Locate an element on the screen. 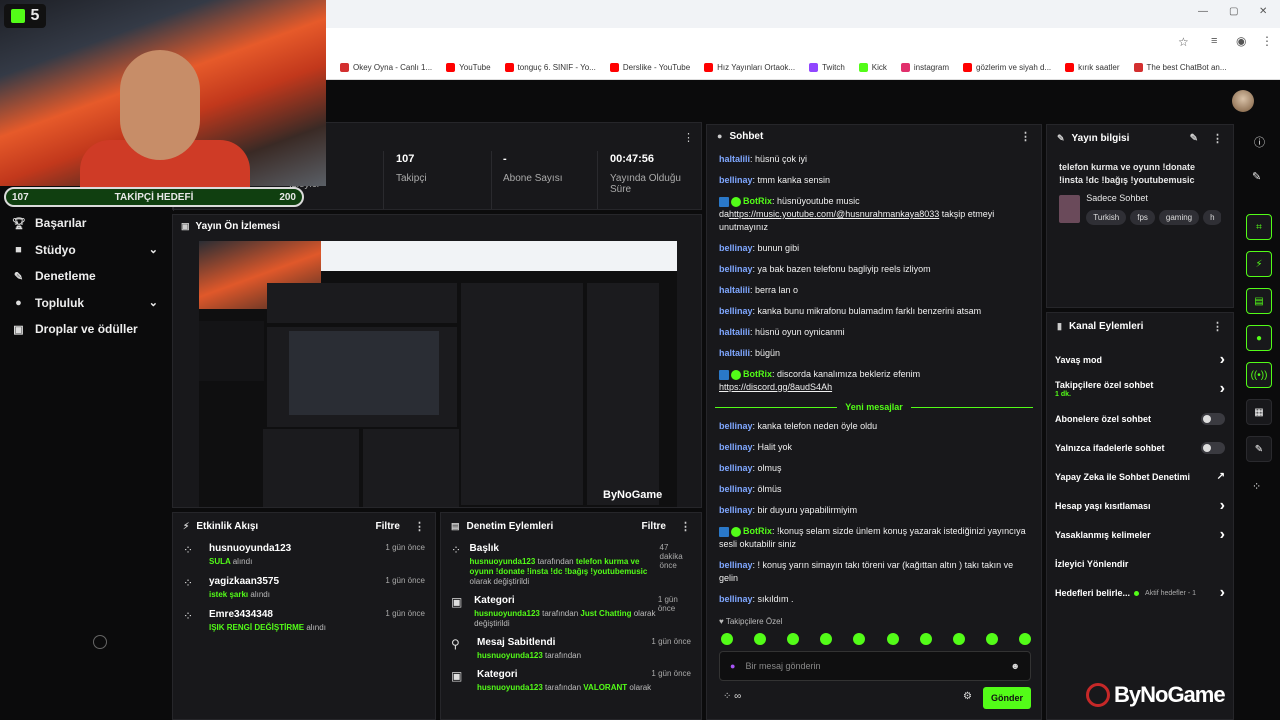 The image size is (1280, 720). channel-action-item: İzleyici Yönlendir is located at coordinates (1140, 563).